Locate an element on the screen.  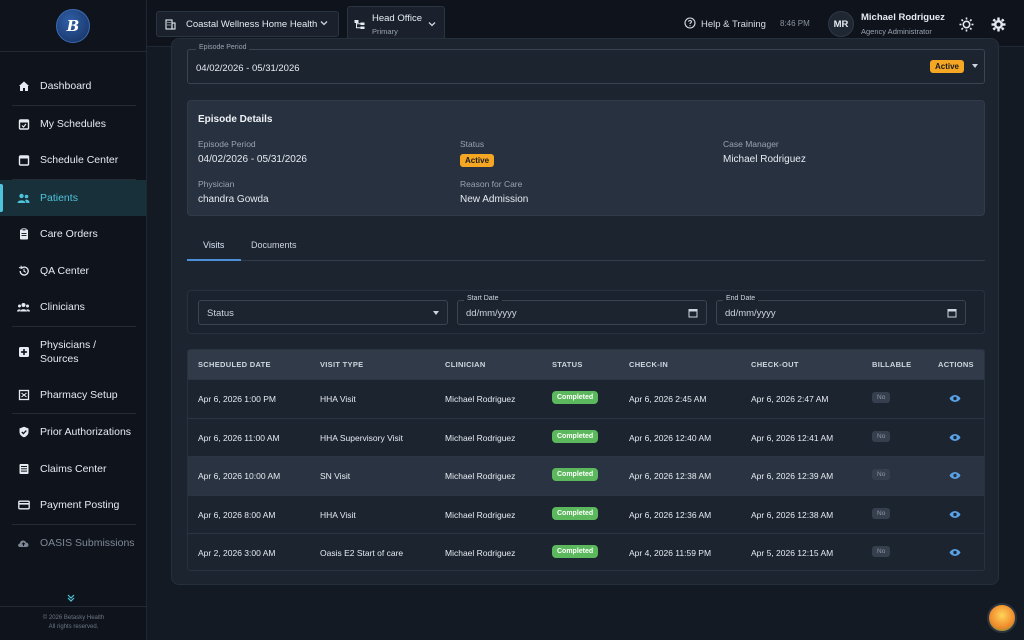
rights-text: All rights reserved. is located at coordinates (73, 627).